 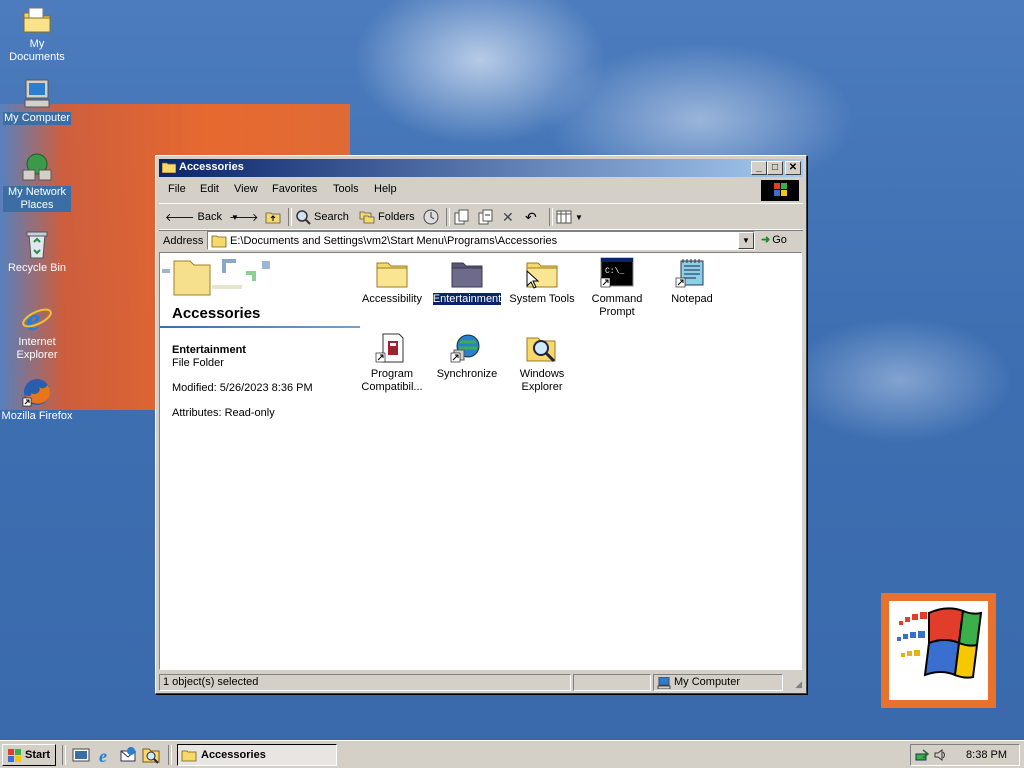 What do you see at coordinates (467, 348) in the screenshot?
I see `synchronize-icon` at bounding box center [467, 348].